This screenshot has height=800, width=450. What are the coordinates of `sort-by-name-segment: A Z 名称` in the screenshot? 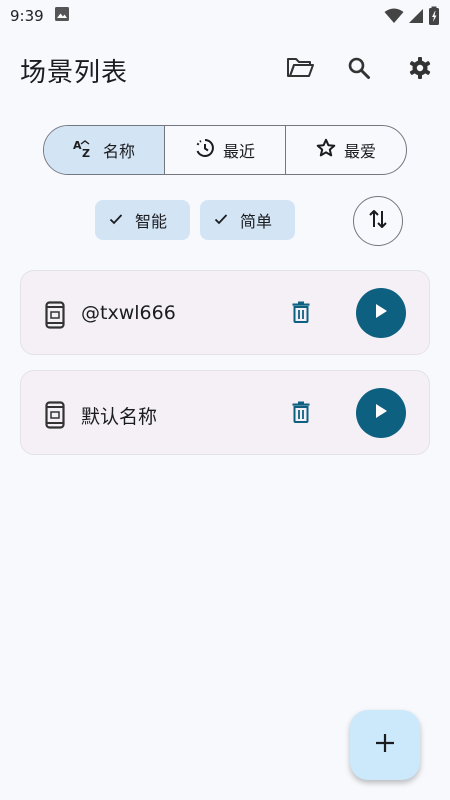 It's located at (104, 150).